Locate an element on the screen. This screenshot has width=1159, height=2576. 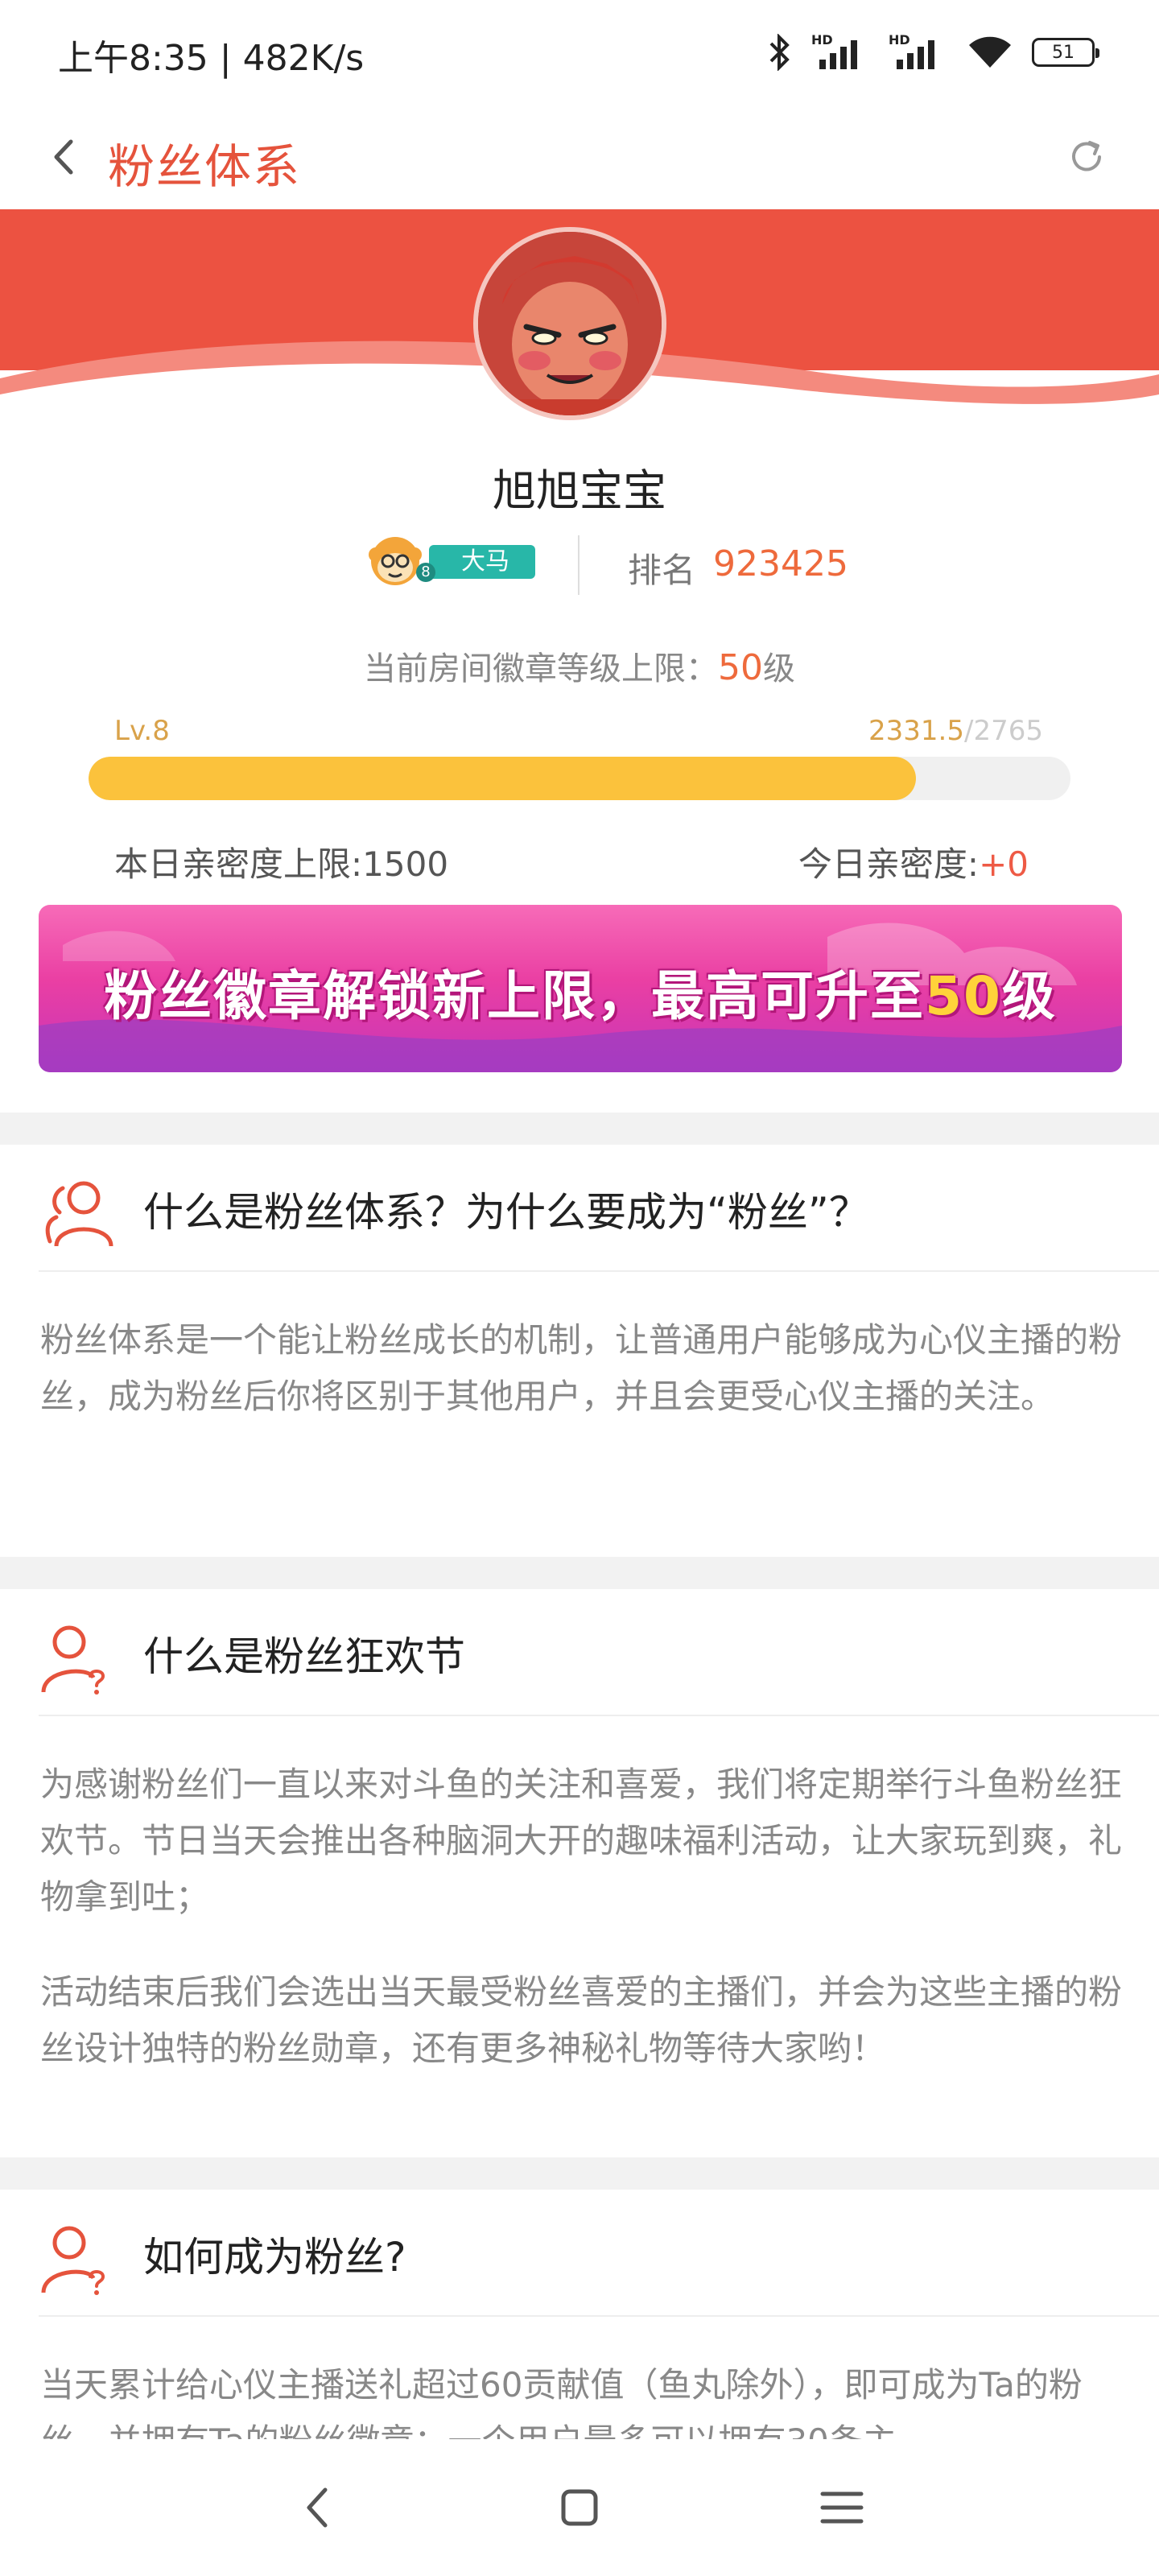
badge-level: 8 is located at coordinates (425, 572).